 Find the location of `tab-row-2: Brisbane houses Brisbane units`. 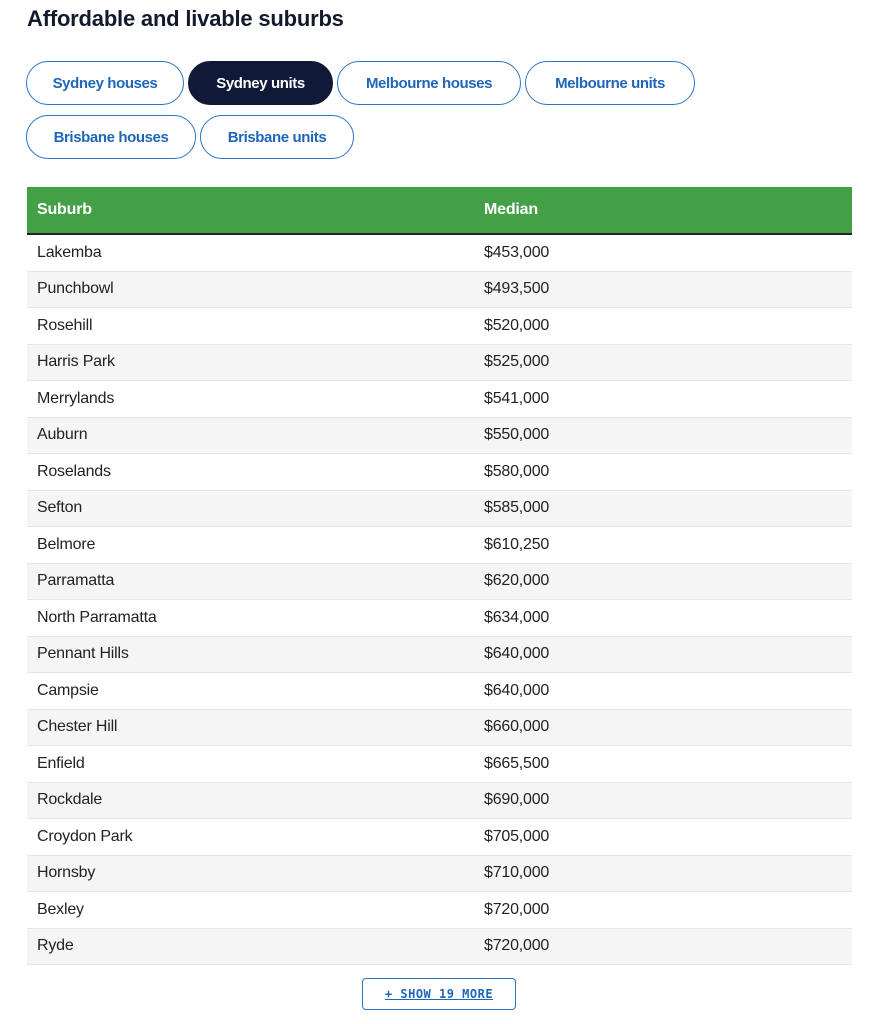

tab-row-2: Brisbane houses Brisbane units is located at coordinates (190, 137).